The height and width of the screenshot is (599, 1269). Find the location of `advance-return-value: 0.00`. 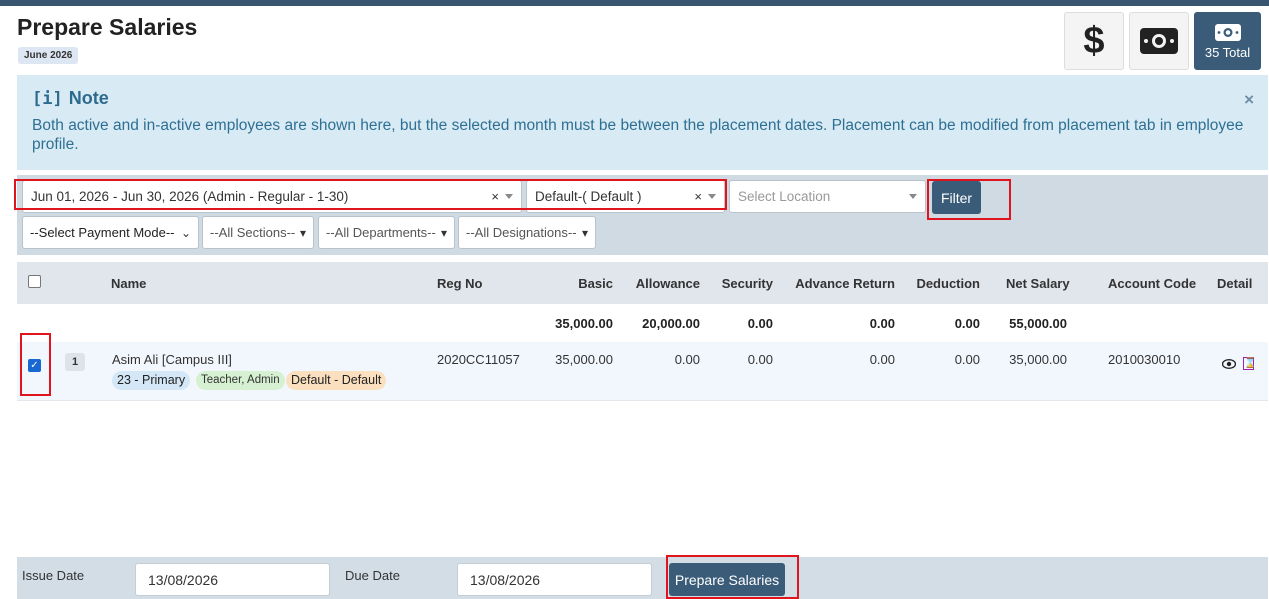

advance-return-value: 0.00 is located at coordinates (882, 359).